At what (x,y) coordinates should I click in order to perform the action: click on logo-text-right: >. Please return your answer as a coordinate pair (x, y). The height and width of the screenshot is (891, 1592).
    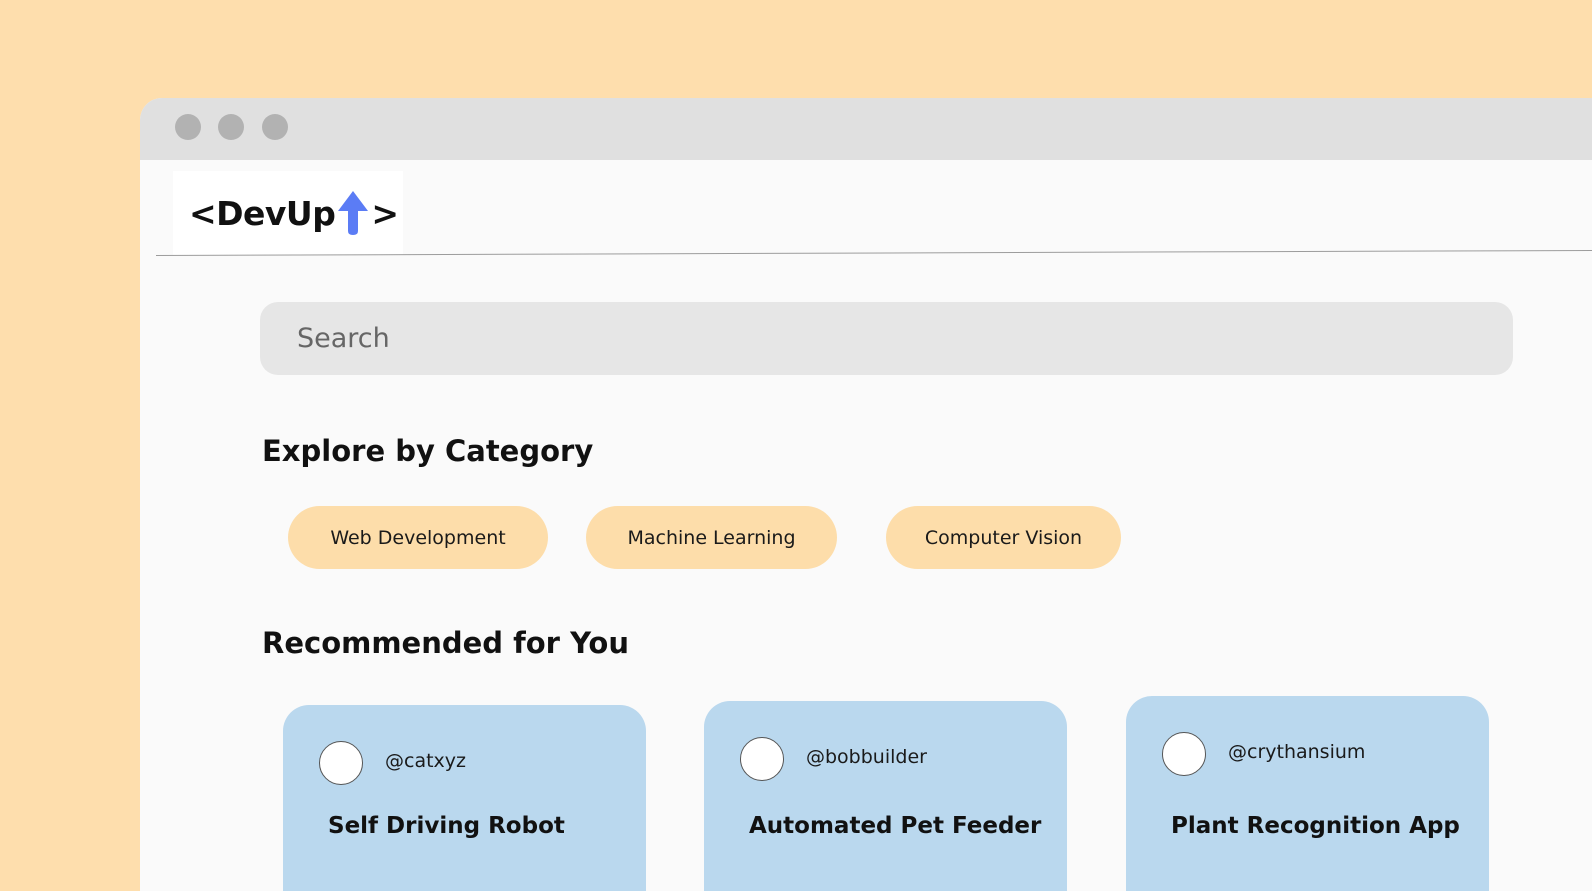
    Looking at the image, I should click on (385, 213).